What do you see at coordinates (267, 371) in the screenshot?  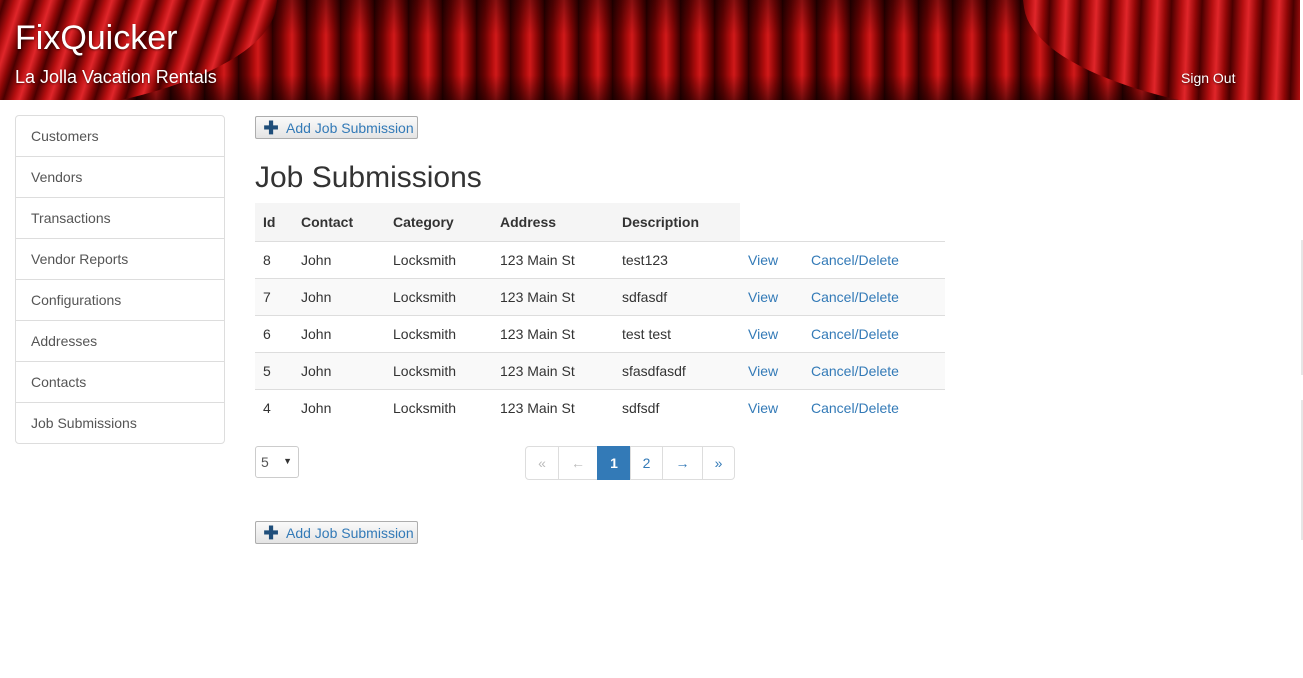 I see `cell-id: 5` at bounding box center [267, 371].